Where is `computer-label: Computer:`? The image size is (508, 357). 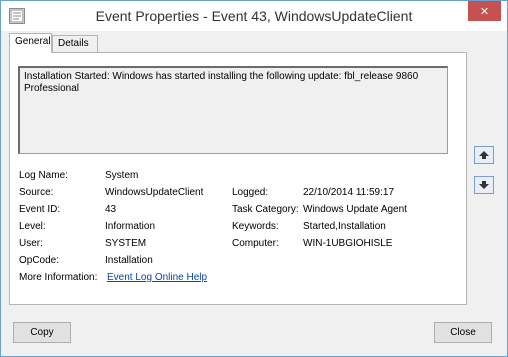 computer-label: Computer: is located at coordinates (255, 243).